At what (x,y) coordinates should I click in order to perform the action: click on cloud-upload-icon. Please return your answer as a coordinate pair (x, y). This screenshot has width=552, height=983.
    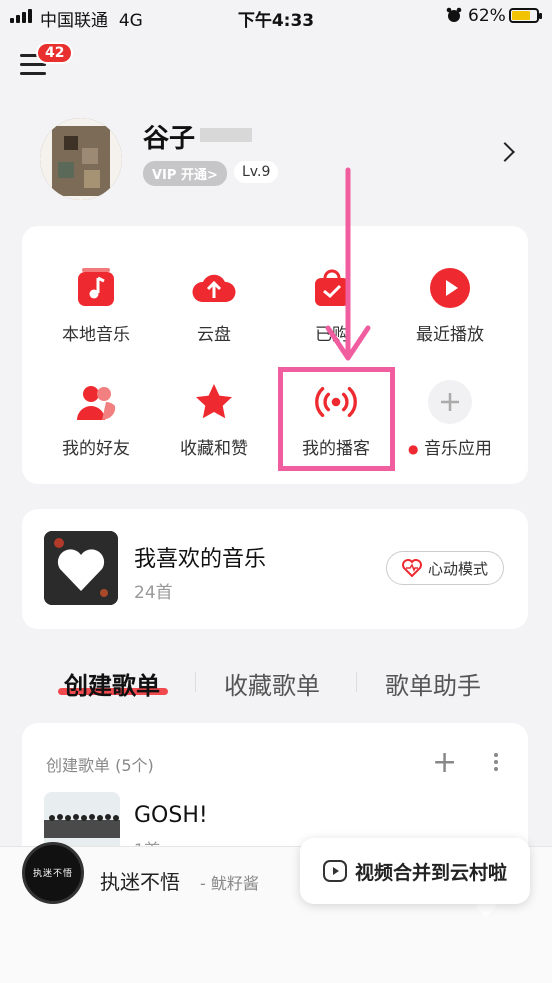
    Looking at the image, I should click on (214, 288).